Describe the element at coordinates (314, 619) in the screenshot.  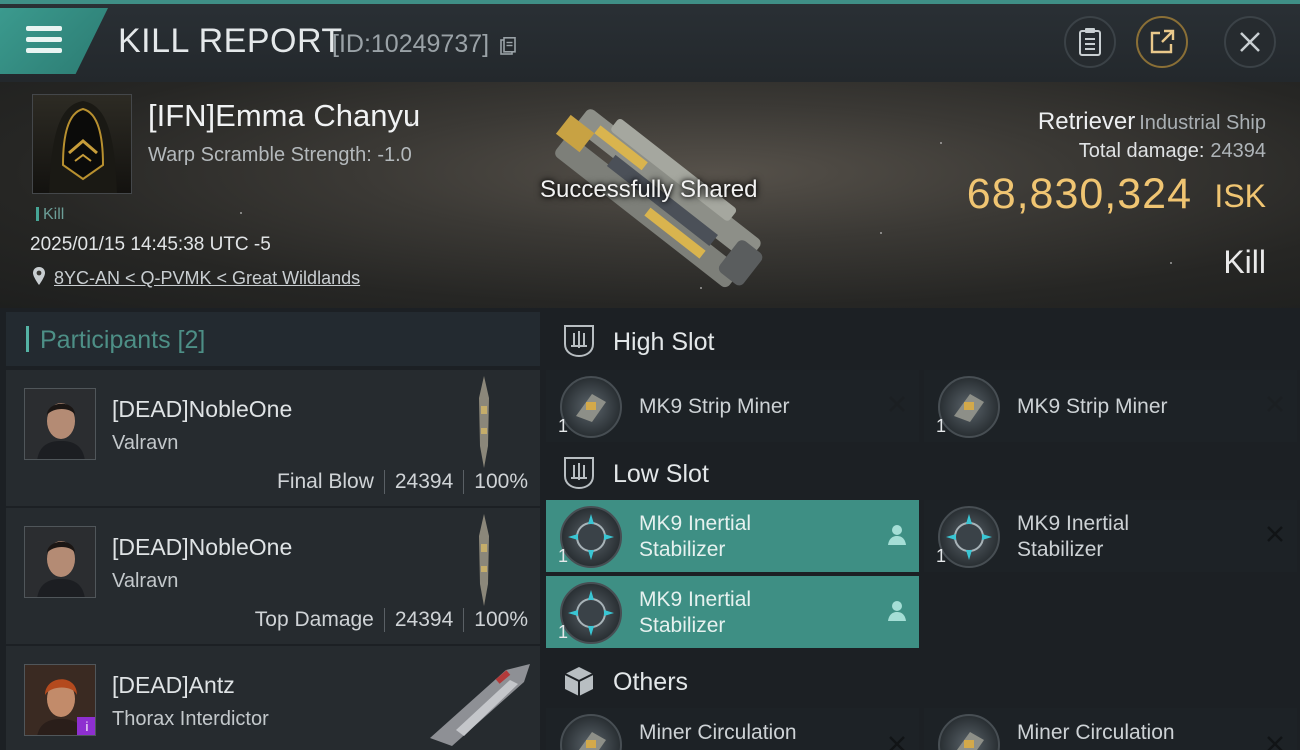
I see `participant-role: Top Damage` at that location.